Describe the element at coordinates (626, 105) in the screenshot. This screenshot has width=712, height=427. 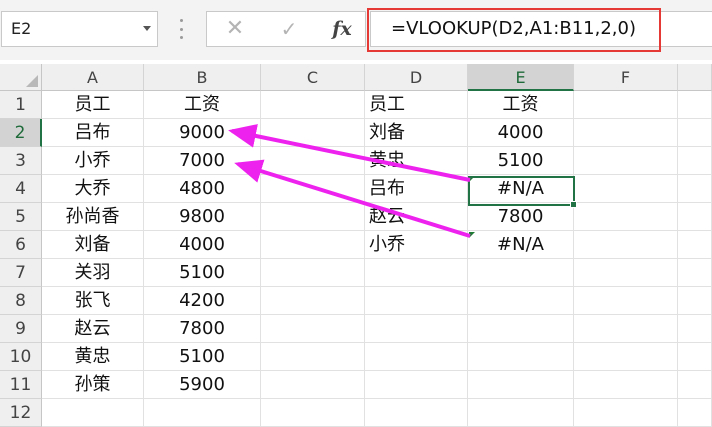
I see `cell-f1` at that location.